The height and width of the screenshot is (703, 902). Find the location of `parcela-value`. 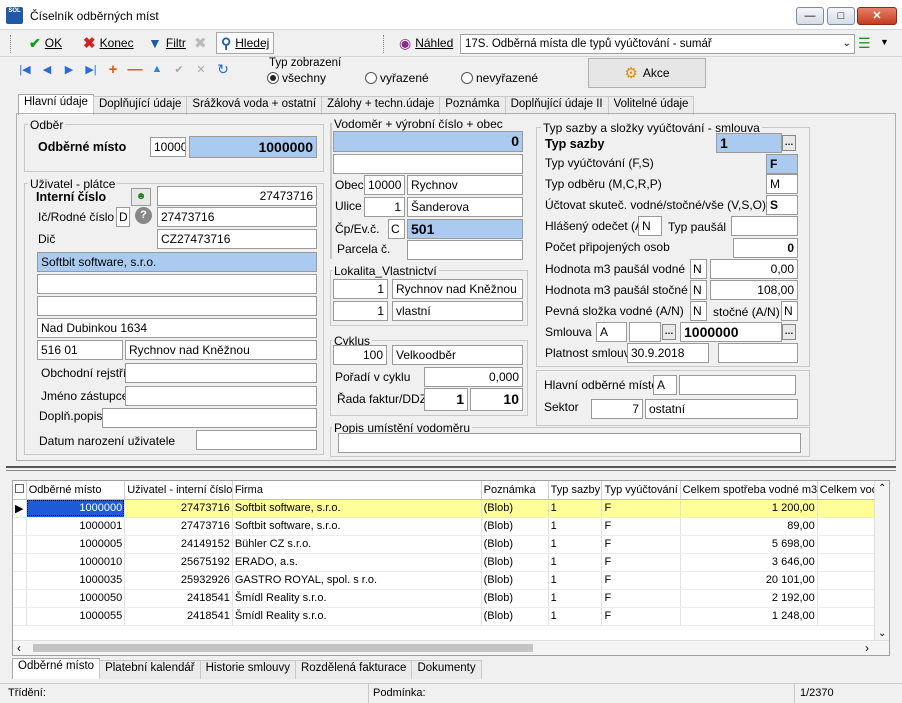

parcela-value is located at coordinates (465, 250).